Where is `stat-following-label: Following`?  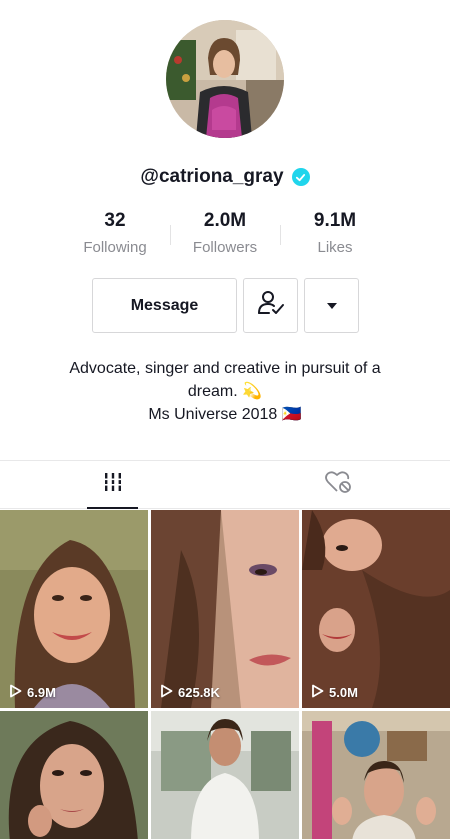 stat-following-label: Following is located at coordinates (115, 247).